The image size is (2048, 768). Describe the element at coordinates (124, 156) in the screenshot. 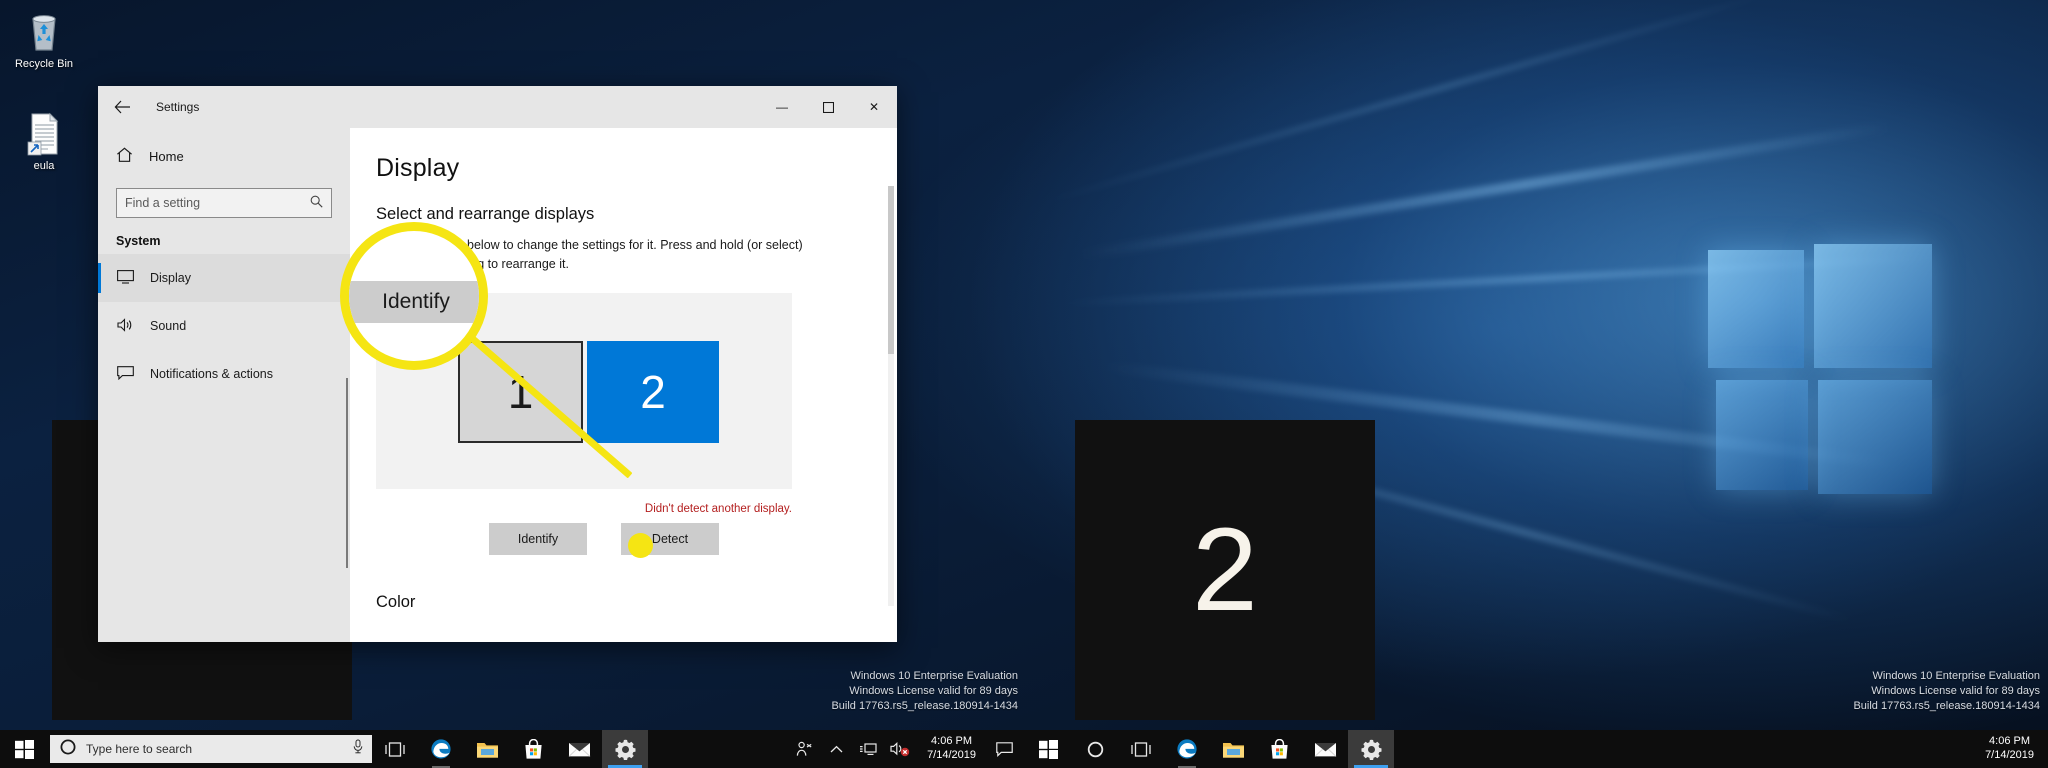

I see `home-icon` at that location.